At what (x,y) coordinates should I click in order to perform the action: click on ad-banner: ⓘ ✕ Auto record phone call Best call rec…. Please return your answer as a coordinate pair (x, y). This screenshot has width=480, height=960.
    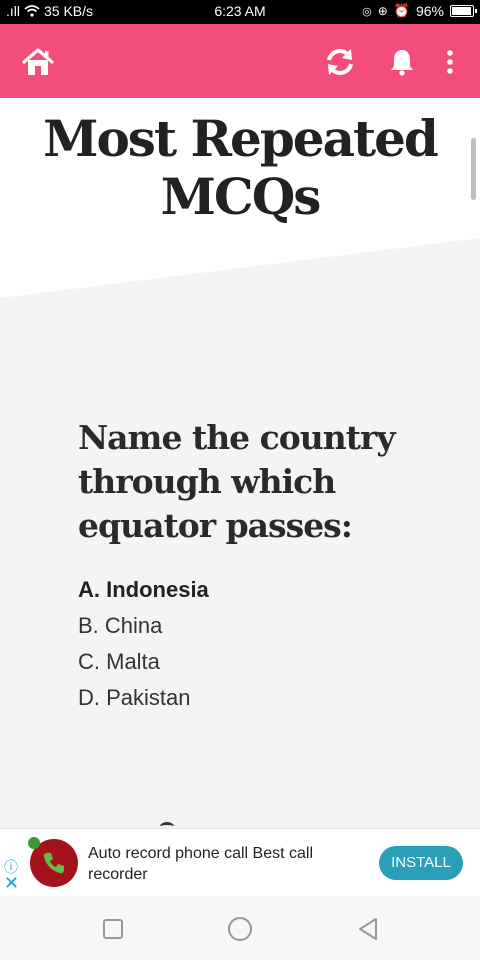
    Looking at the image, I should click on (240, 862).